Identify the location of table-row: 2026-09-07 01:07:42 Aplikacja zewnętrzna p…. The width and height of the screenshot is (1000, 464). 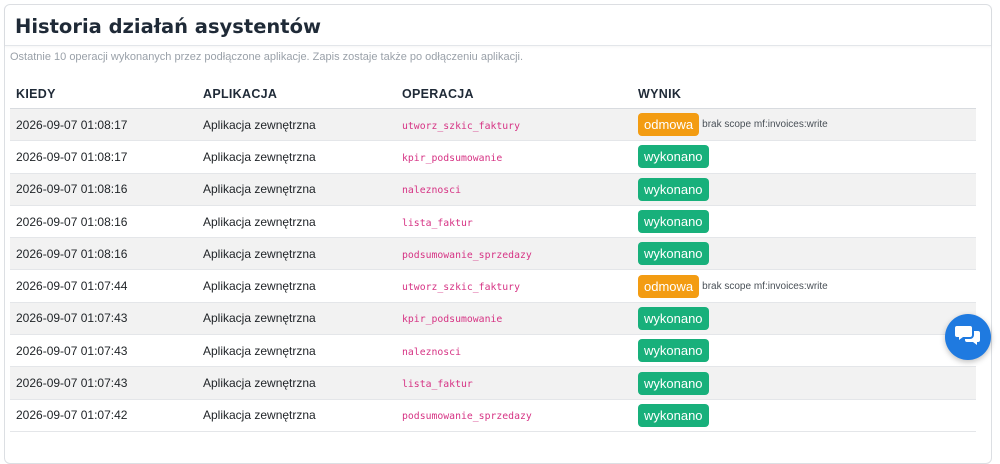
(493, 415).